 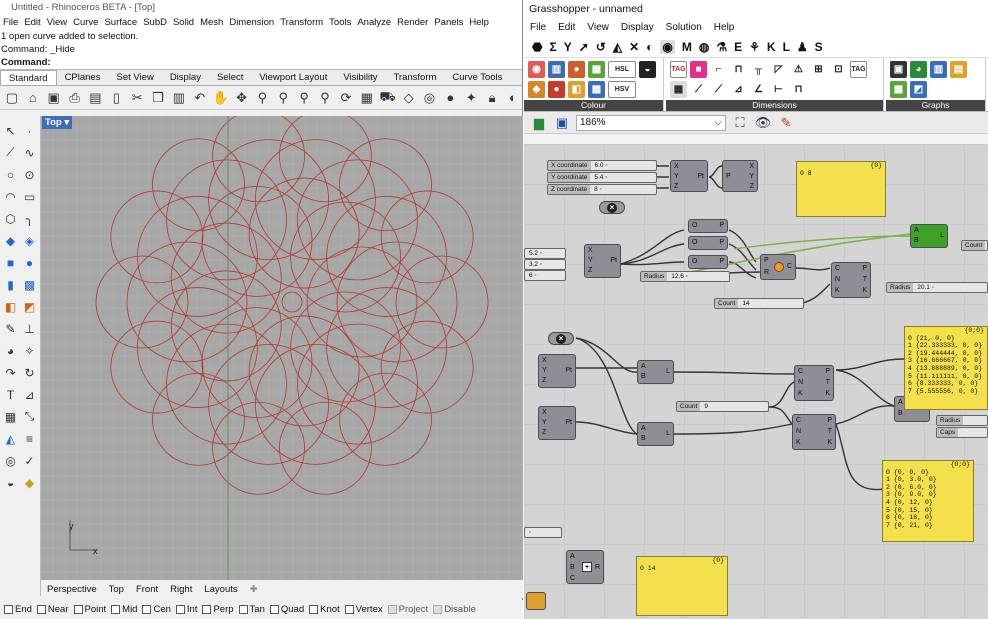 I want to click on analyze-icon: ◭, so click(x=10, y=438).